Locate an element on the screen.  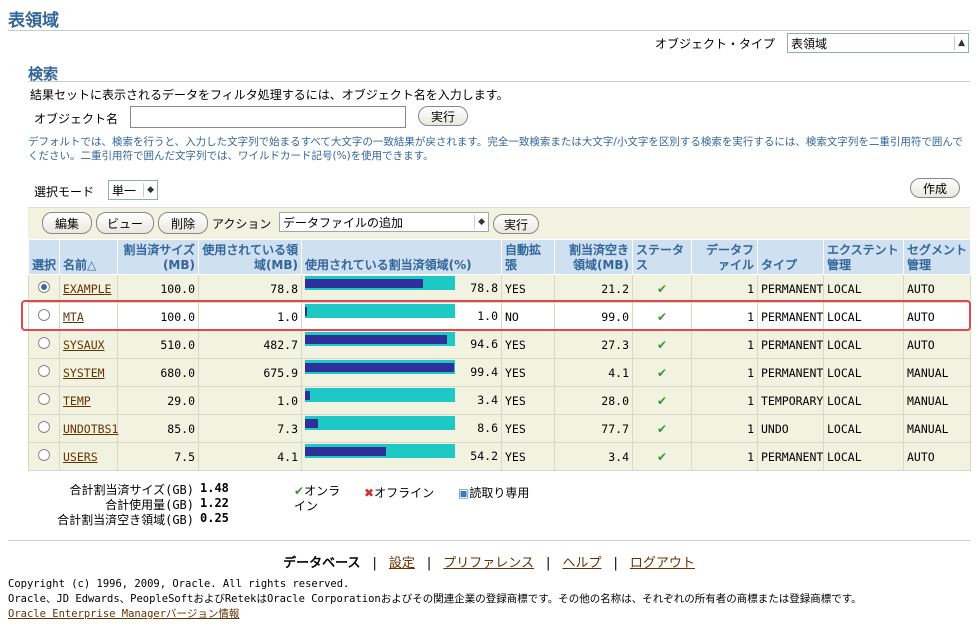
footer-setup-link: 設定 is located at coordinates (402, 563).